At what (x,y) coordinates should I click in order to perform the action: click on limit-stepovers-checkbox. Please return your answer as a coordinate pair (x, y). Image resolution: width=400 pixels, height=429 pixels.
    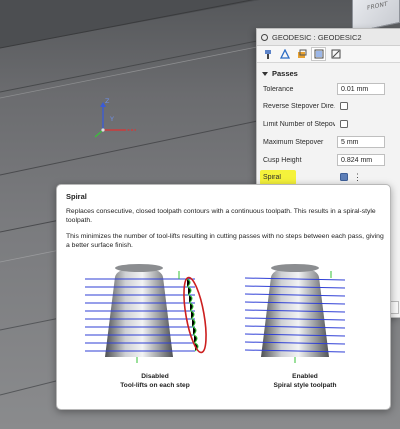
    Looking at the image, I should click on (344, 124).